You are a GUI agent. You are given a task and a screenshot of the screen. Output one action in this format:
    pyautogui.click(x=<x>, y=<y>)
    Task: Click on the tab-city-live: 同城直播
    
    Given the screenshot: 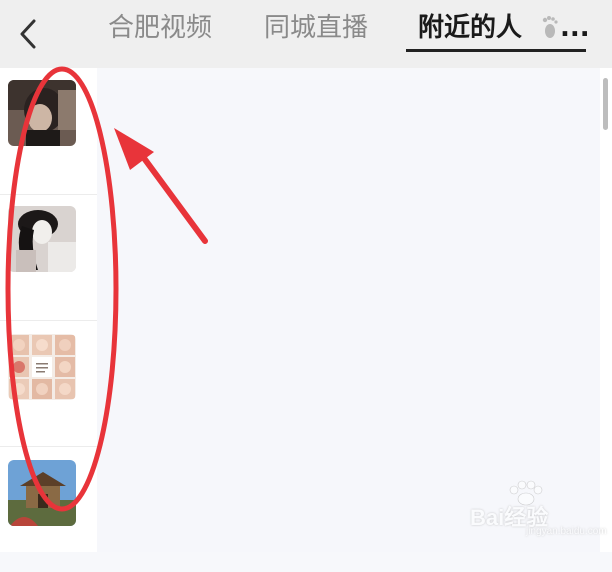 What is the action you would take?
    pyautogui.click(x=316, y=28)
    